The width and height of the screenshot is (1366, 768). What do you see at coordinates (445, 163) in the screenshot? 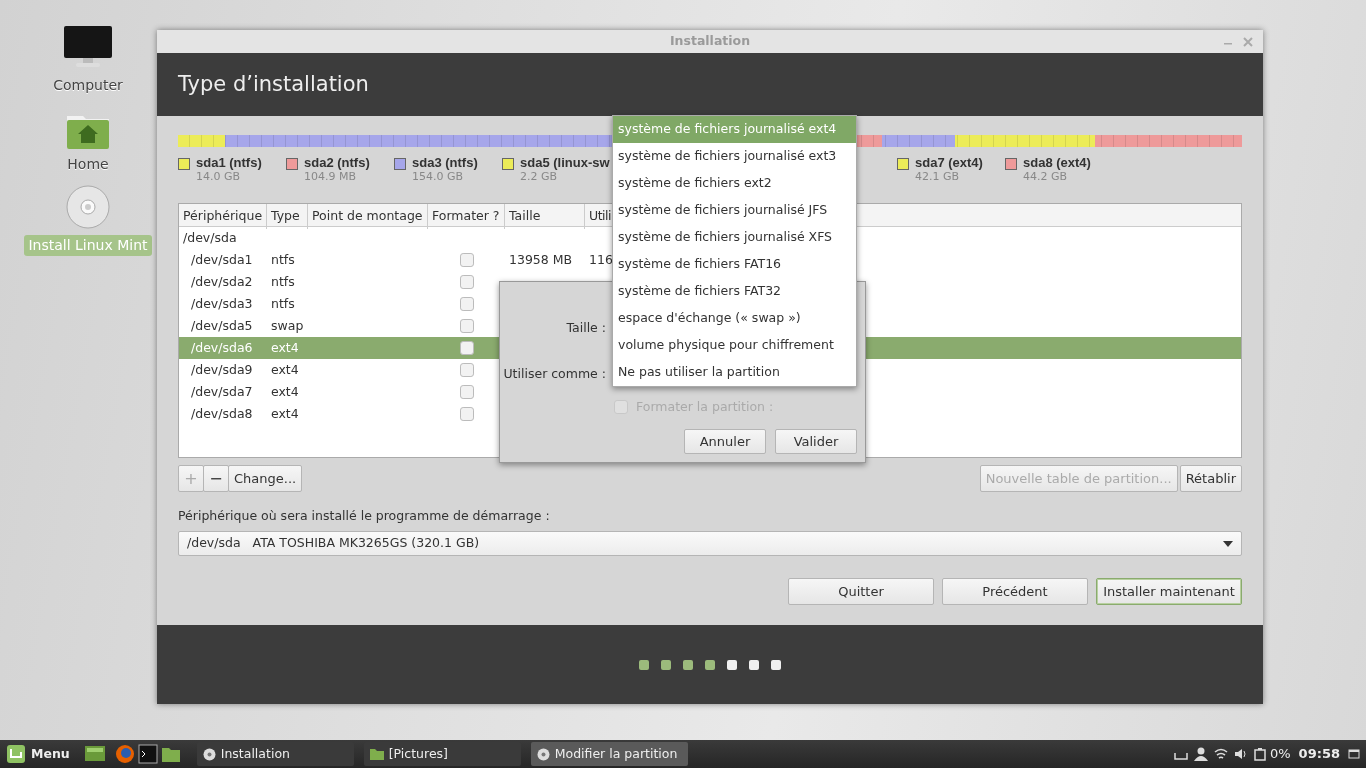
I see `legend-name: sda3 (ntfs)` at bounding box center [445, 163].